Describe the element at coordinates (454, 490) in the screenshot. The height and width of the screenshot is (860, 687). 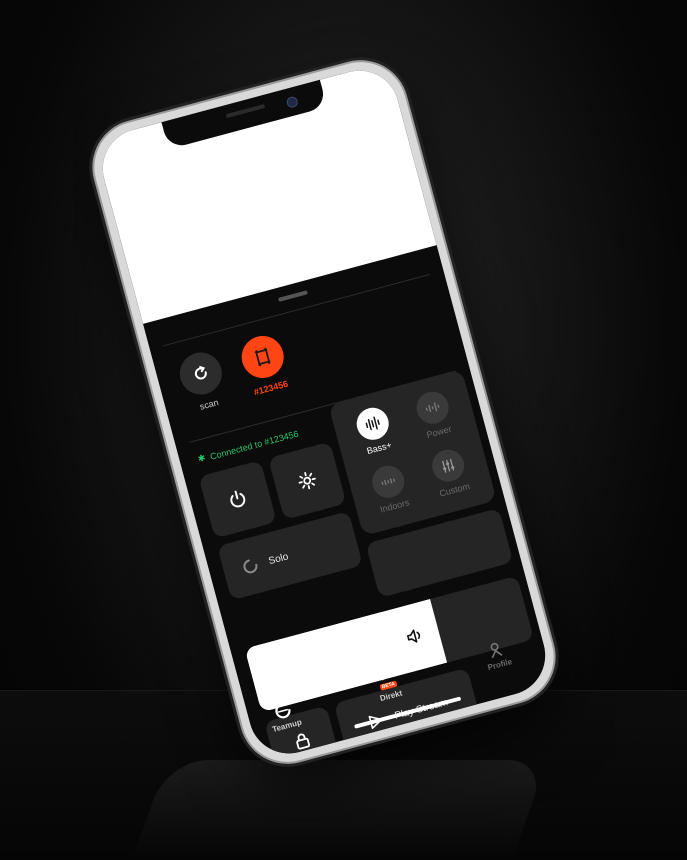
I see `mode-label: Custom` at that location.